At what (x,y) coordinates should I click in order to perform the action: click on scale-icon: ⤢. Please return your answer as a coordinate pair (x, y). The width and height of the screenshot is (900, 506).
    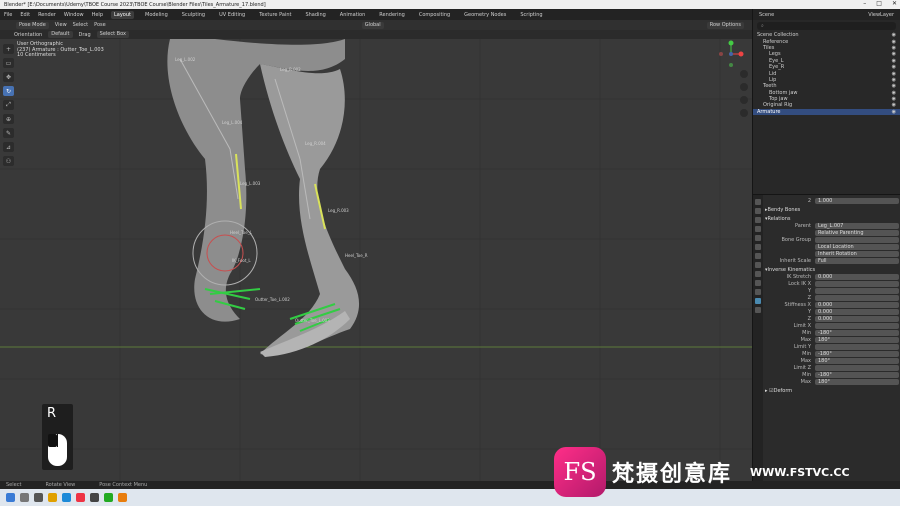
    Looking at the image, I should click on (8, 105).